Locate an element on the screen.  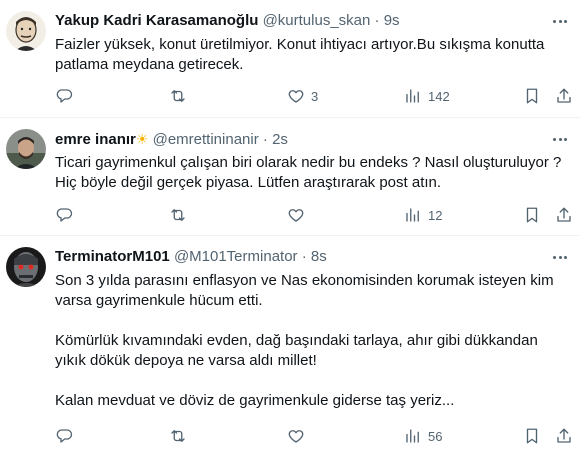
like-button: 3 is located at coordinates (302, 96).